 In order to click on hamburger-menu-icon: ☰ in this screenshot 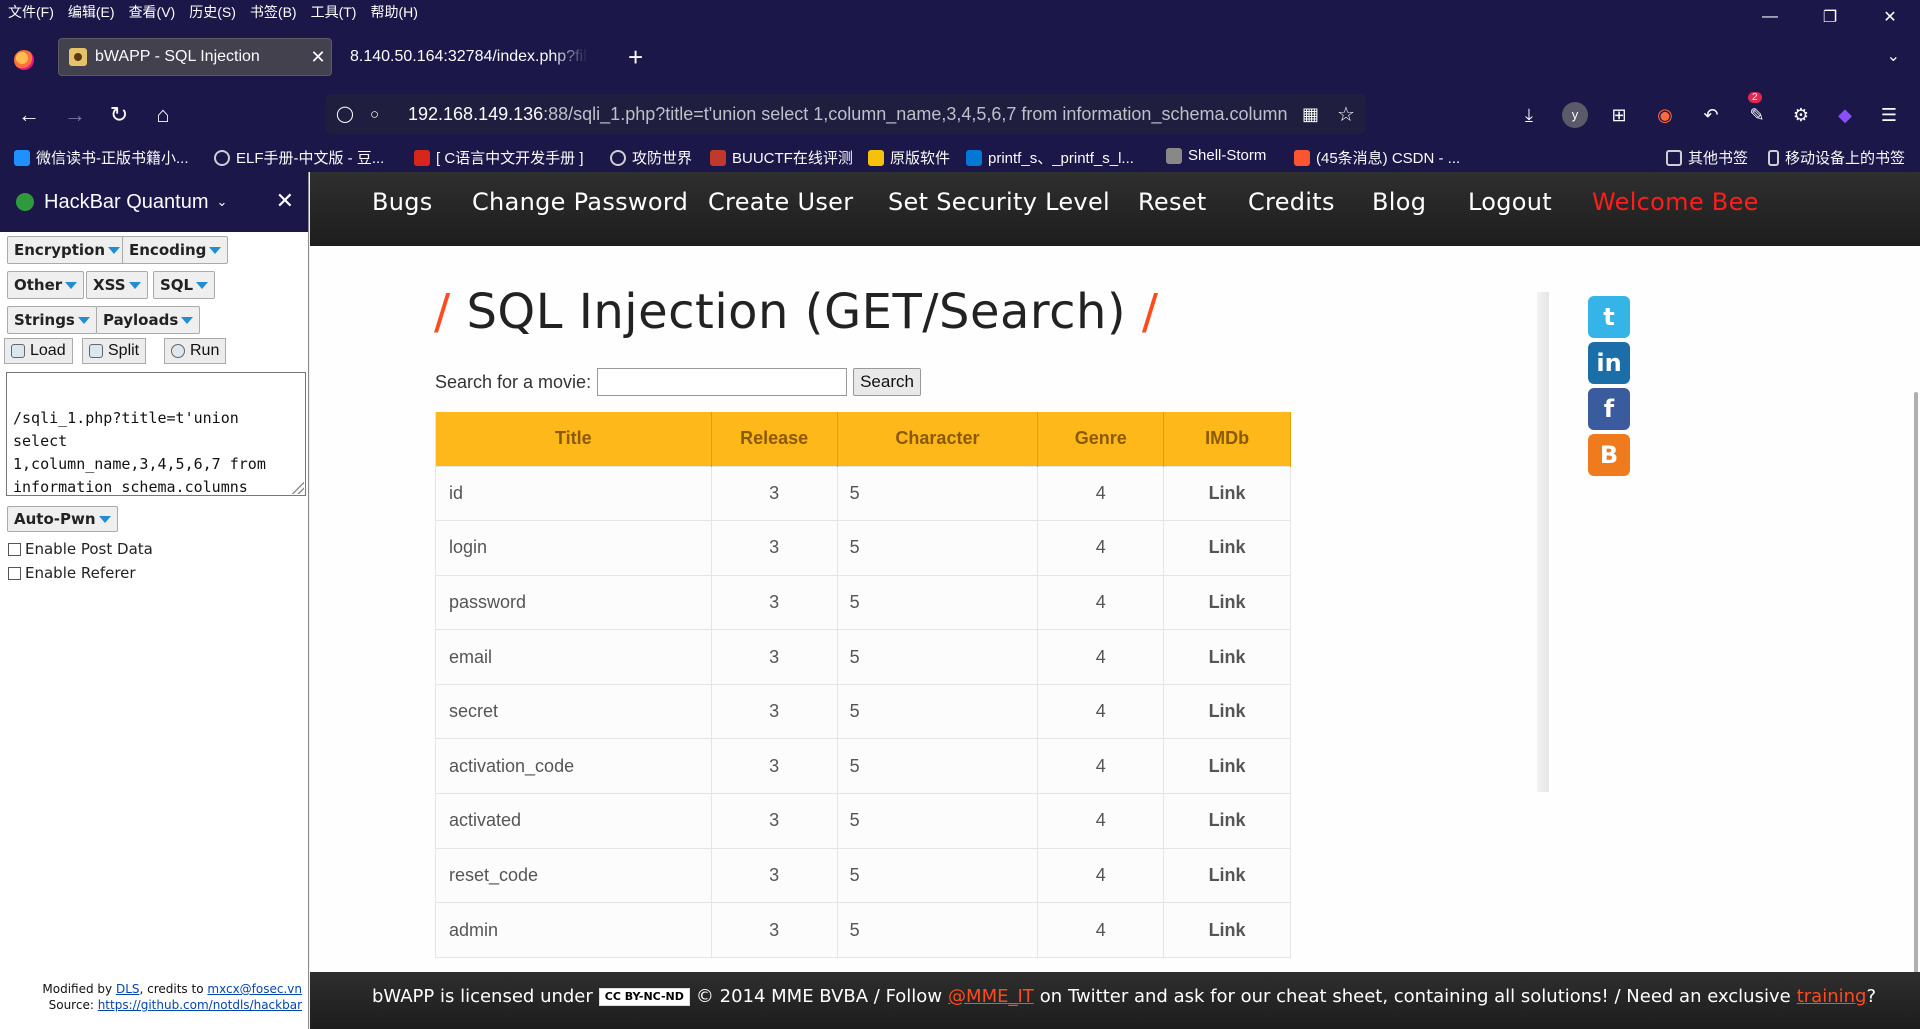, I will do `click(1889, 115)`.